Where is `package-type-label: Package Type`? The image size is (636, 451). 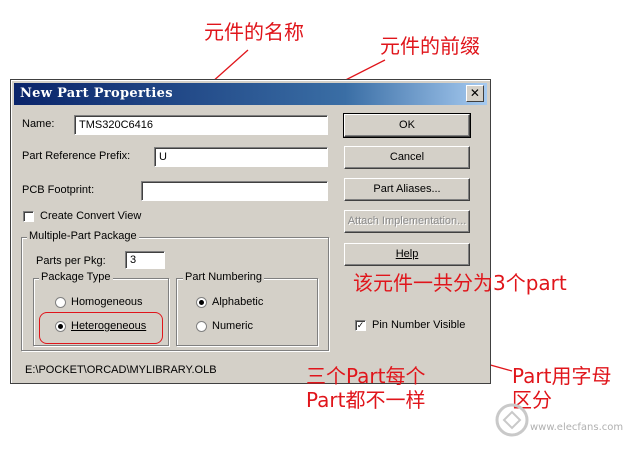
package-type-label: Package Type is located at coordinates (76, 277).